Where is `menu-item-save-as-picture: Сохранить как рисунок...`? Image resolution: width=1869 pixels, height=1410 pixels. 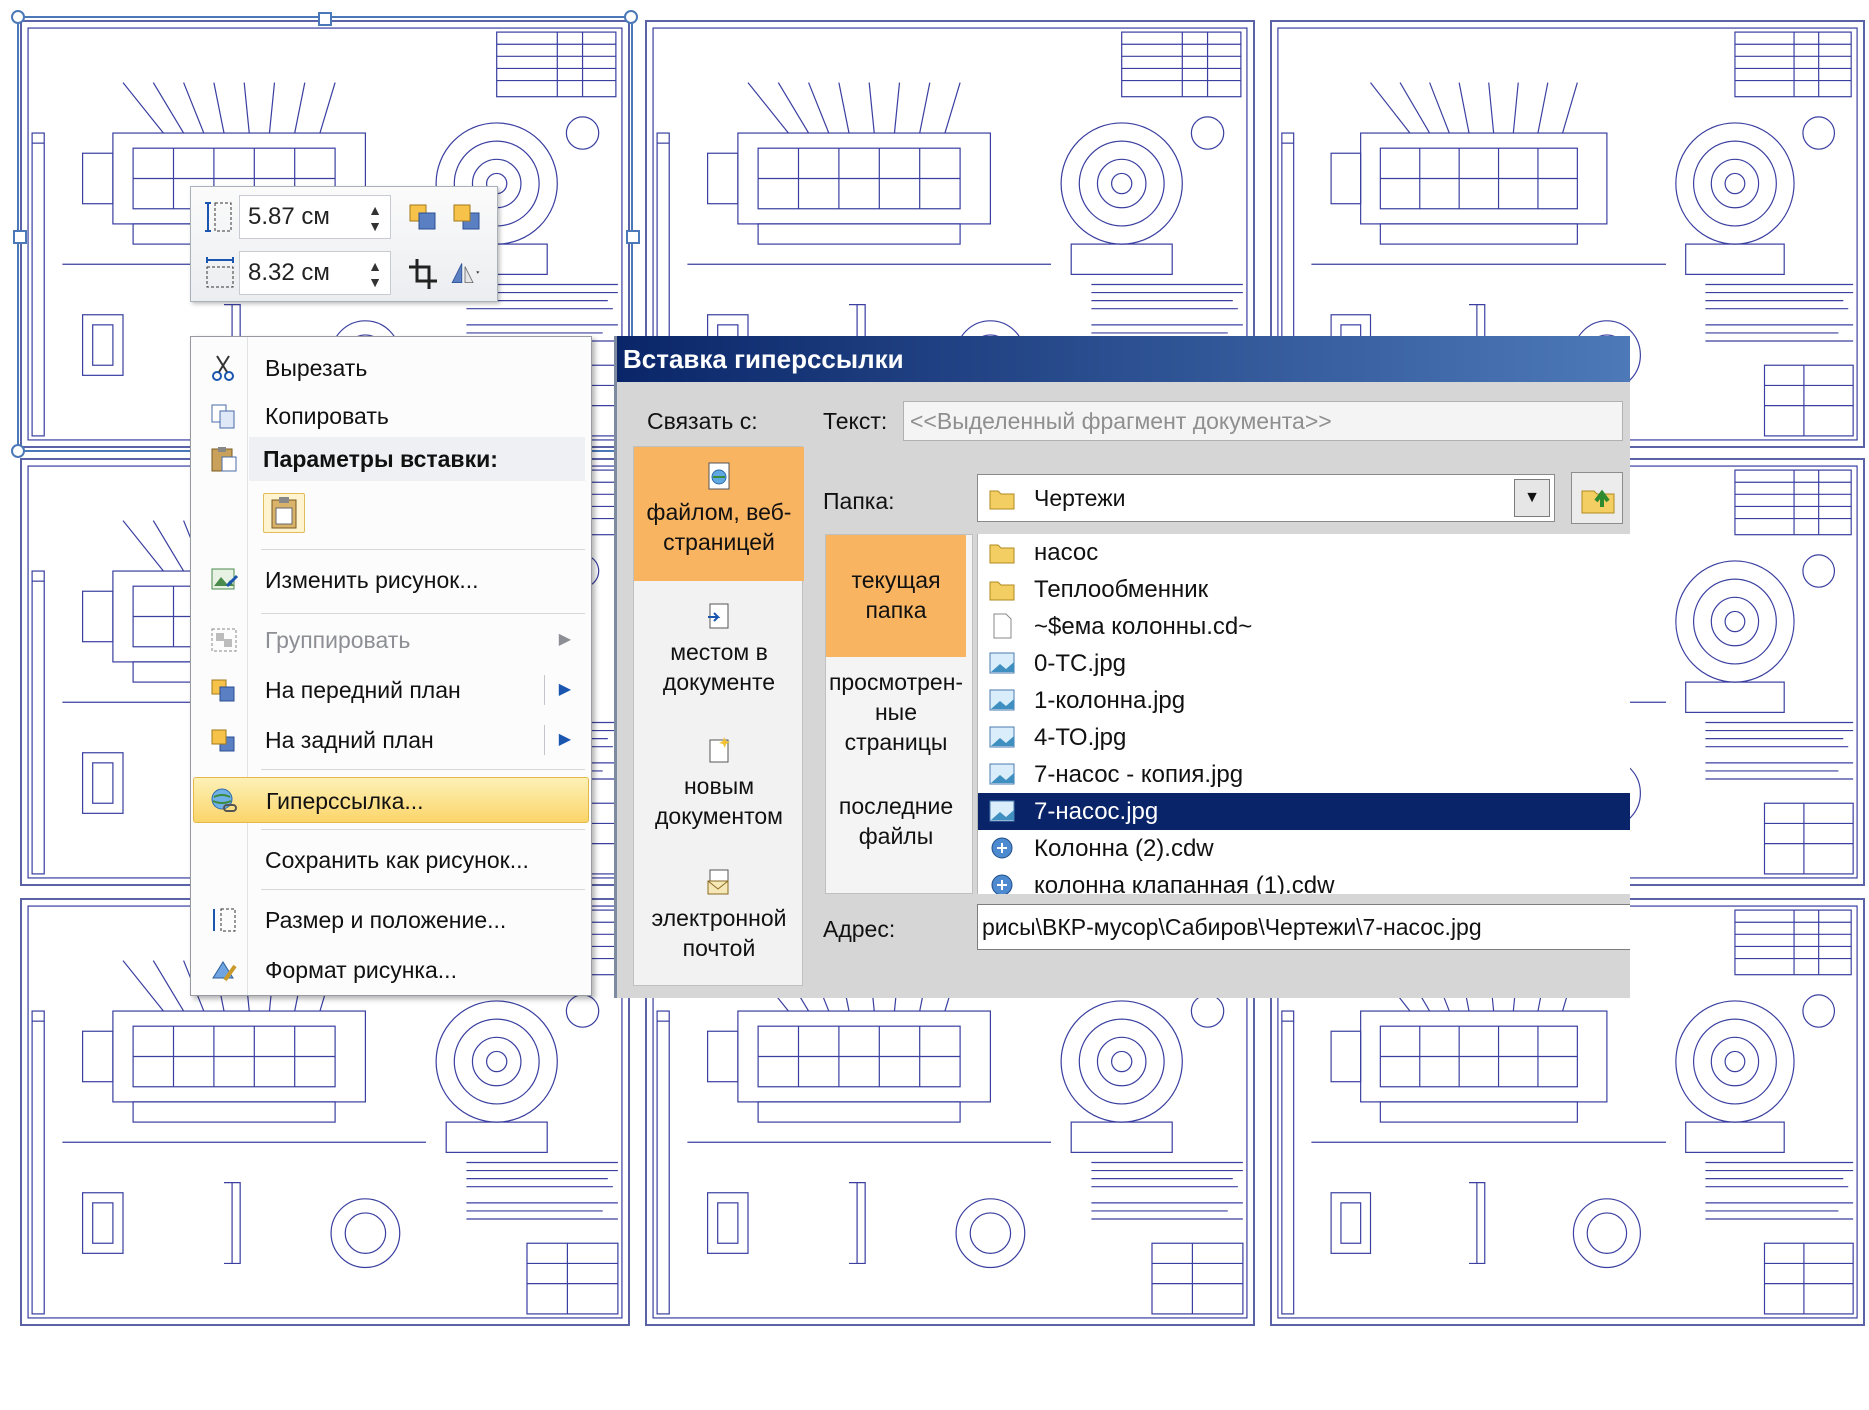
menu-item-save-as-picture: Сохранить как рисунок... is located at coordinates (391, 860).